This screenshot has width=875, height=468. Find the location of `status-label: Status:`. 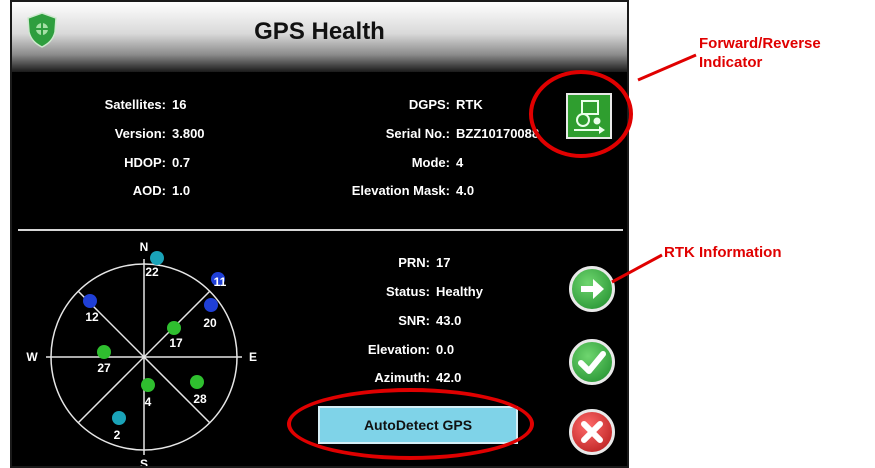

status-label: Status: is located at coordinates (407, 291).